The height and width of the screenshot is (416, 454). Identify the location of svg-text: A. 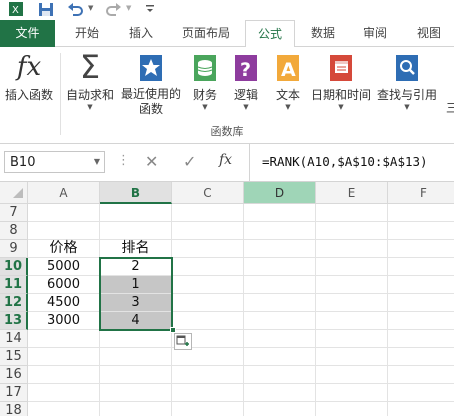
(288, 70).